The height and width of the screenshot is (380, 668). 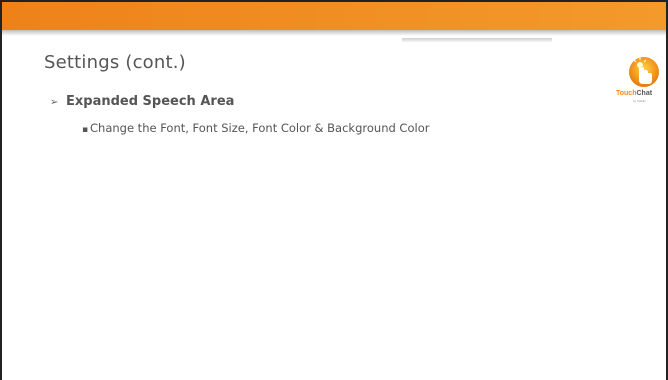 What do you see at coordinates (115, 62) in the screenshot?
I see `slide-title: Settings (cont.)` at bounding box center [115, 62].